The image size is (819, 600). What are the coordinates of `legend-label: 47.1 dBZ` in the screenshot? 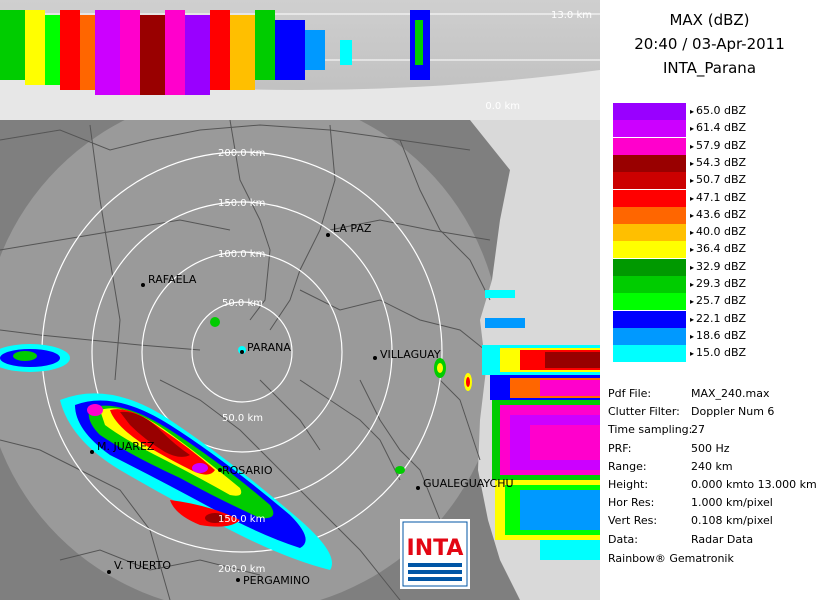 It's located at (718, 197).